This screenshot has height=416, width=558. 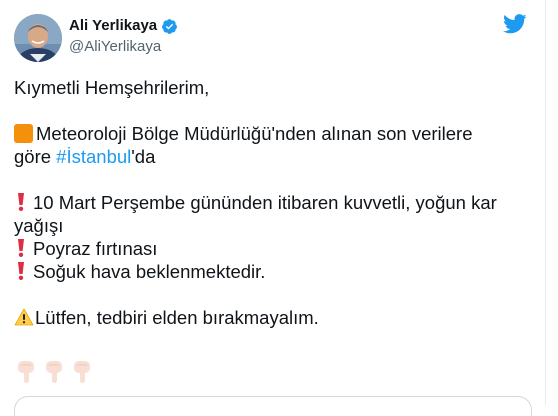 What do you see at coordinates (93, 156) in the screenshot?
I see `hashtag-link: #İstanbul` at bounding box center [93, 156].